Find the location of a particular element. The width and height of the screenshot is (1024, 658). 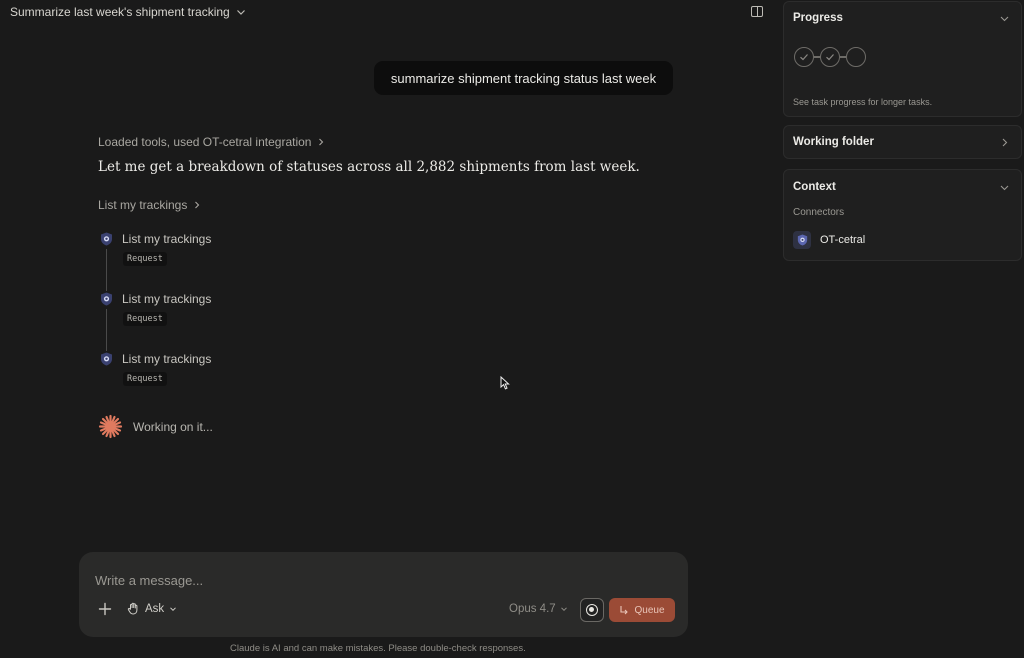

connector-logo is located at coordinates (802, 240).